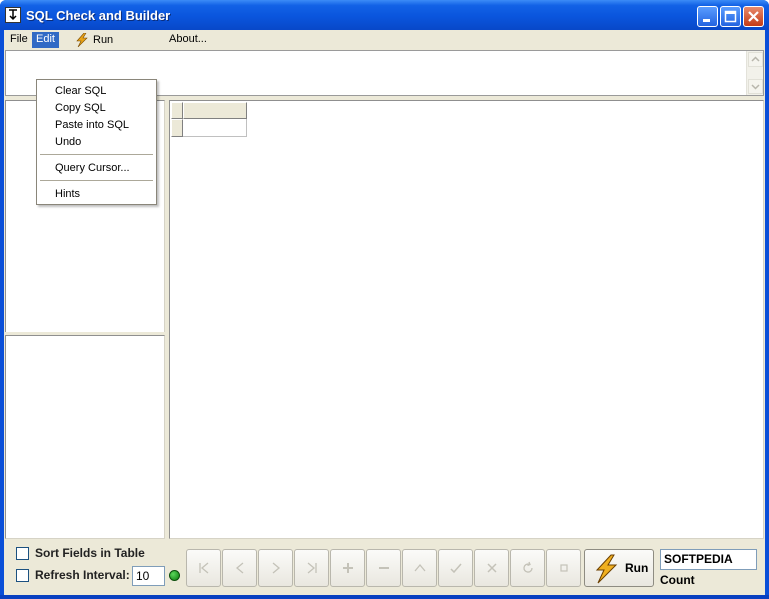 This screenshot has height=599, width=769. I want to click on next-record-icon, so click(276, 568).